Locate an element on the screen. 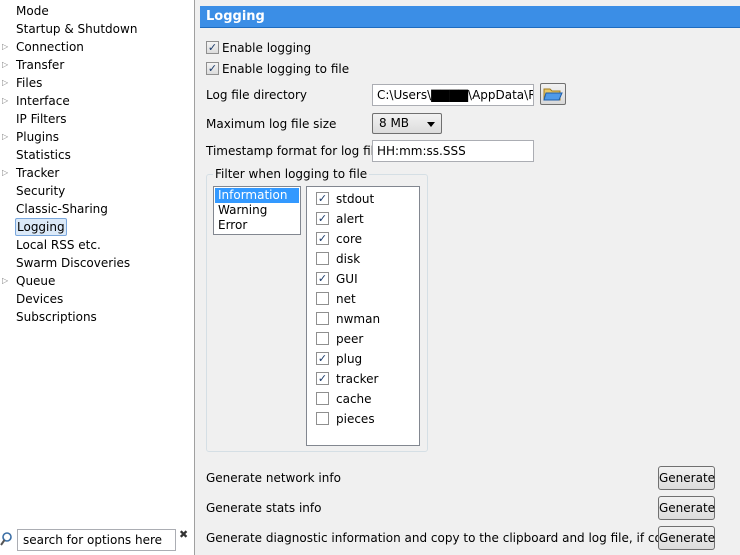 The height and width of the screenshot is (555, 740). sidebar-item-label: IP Filters is located at coordinates (41, 119).